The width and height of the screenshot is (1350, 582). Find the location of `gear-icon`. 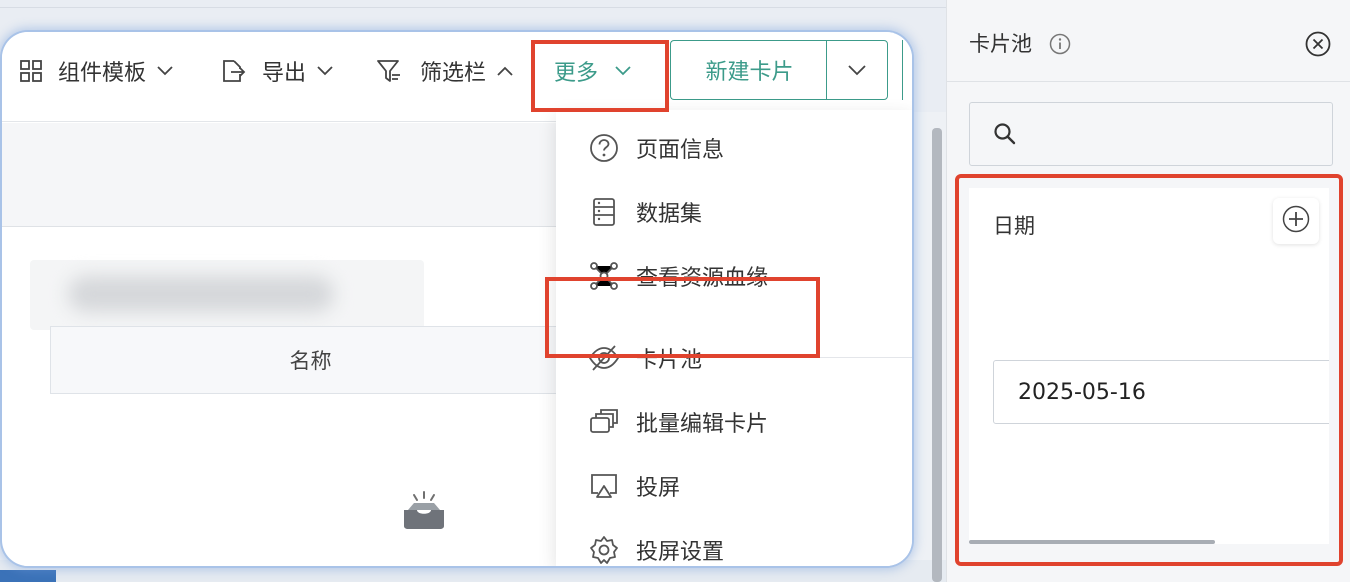

gear-icon is located at coordinates (604, 550).